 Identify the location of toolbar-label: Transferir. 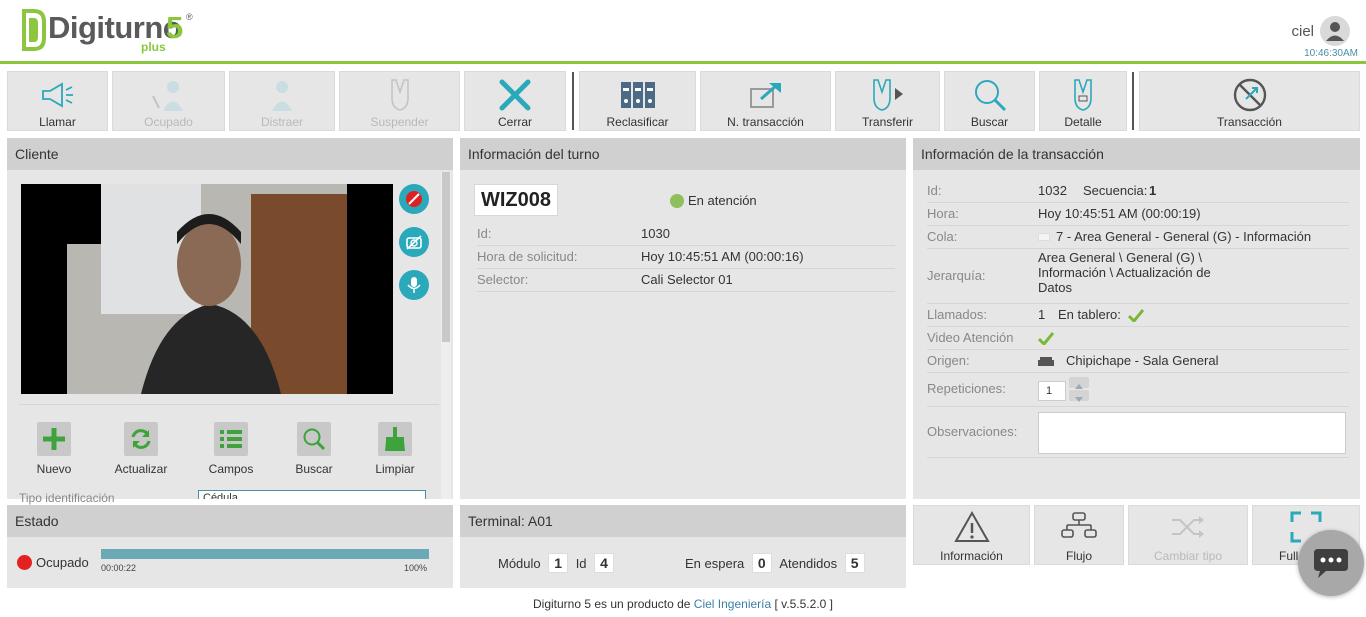
(887, 122).